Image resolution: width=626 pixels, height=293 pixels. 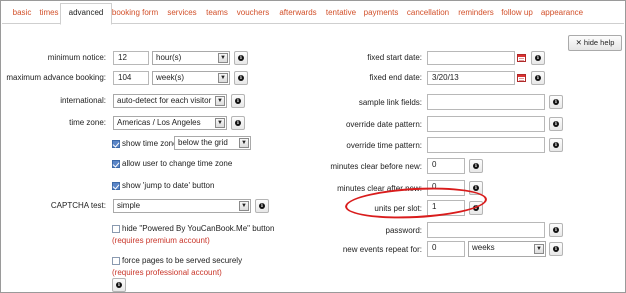 I want to click on international-select: auto-detect for each visitor ▼, so click(x=170, y=101).